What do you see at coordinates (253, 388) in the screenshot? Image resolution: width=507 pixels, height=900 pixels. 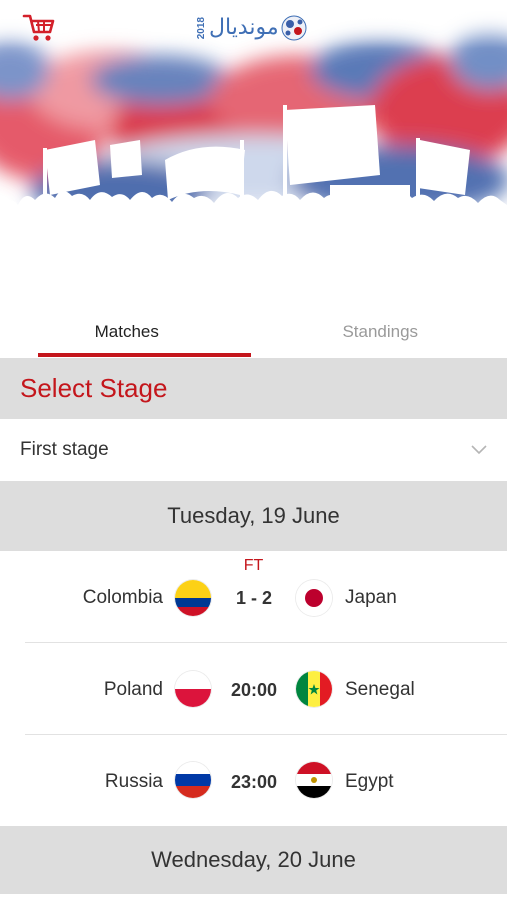 I see `stage-section-header: Select Stage` at bounding box center [253, 388].